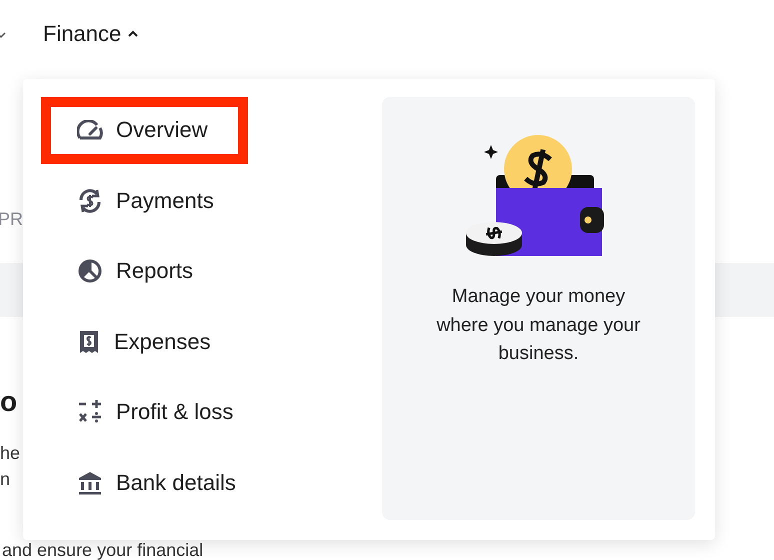  Describe the element at coordinates (144, 130) in the screenshot. I see `menu-item: Overview` at that location.